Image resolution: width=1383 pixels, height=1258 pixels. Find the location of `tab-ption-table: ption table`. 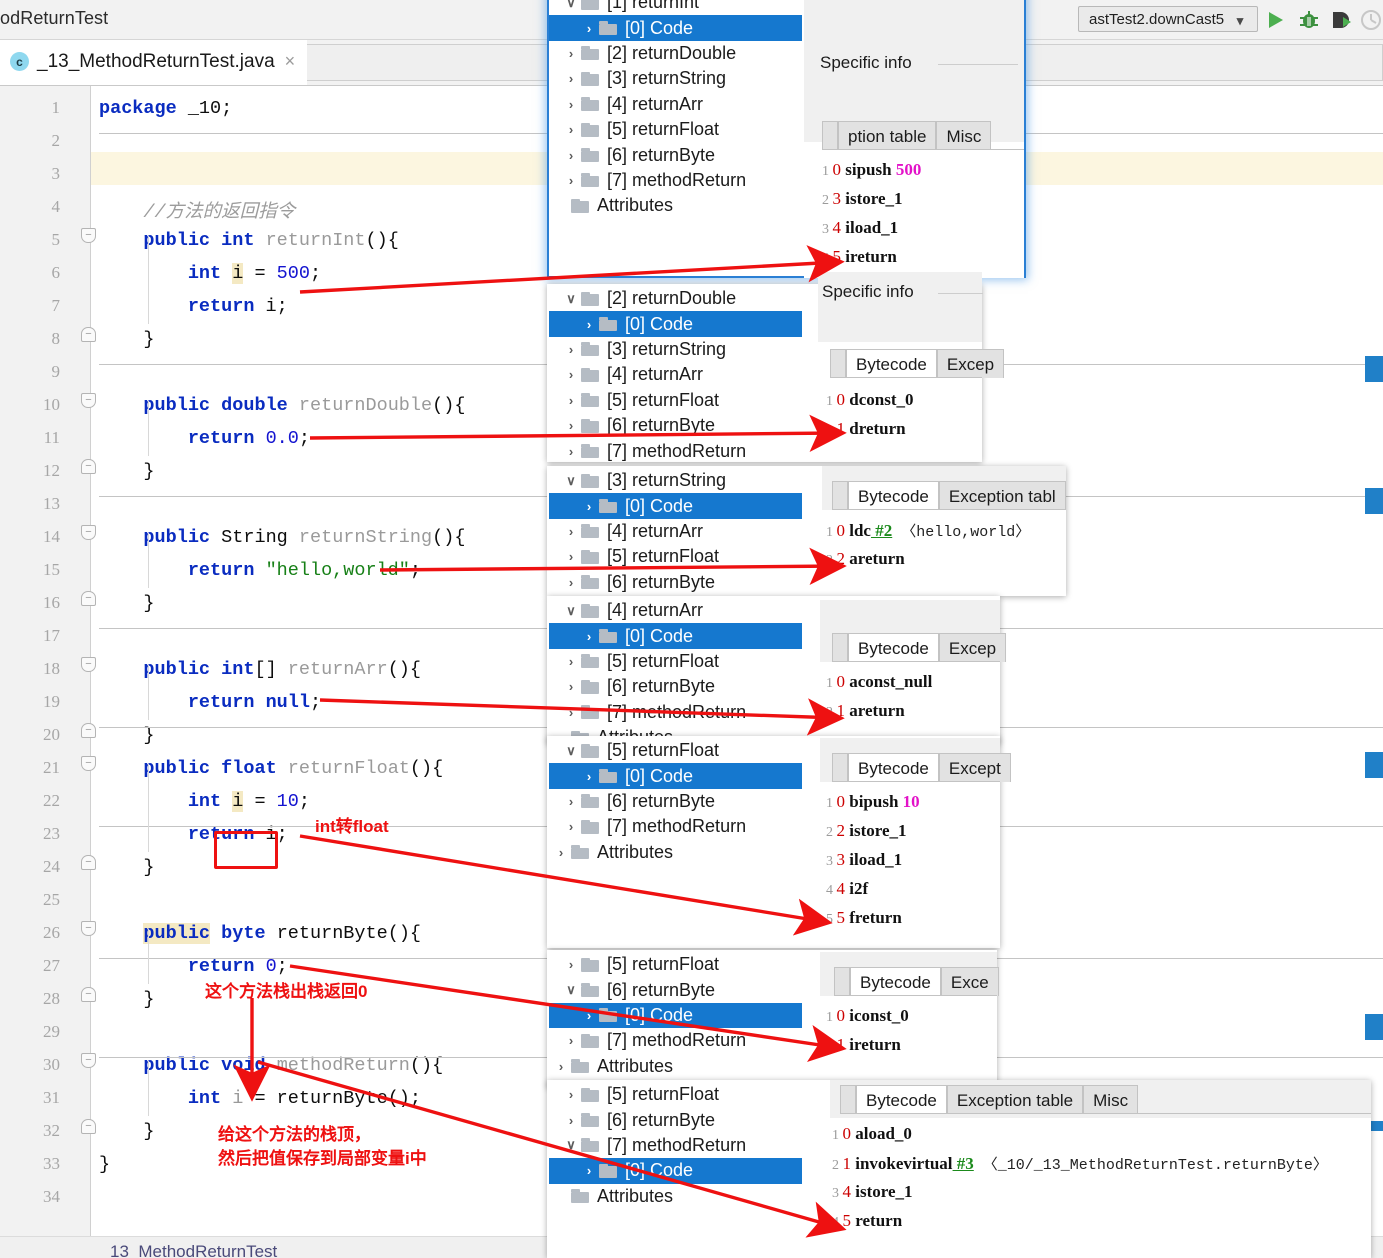

tab-ption-table: ption table is located at coordinates (887, 135).